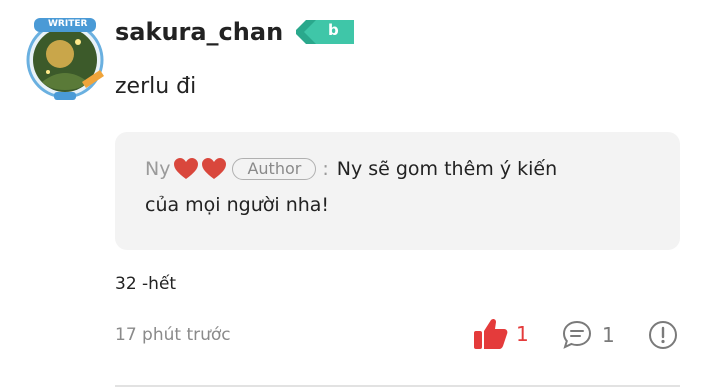  I want to click on username: sakura_chan, so click(199, 32).